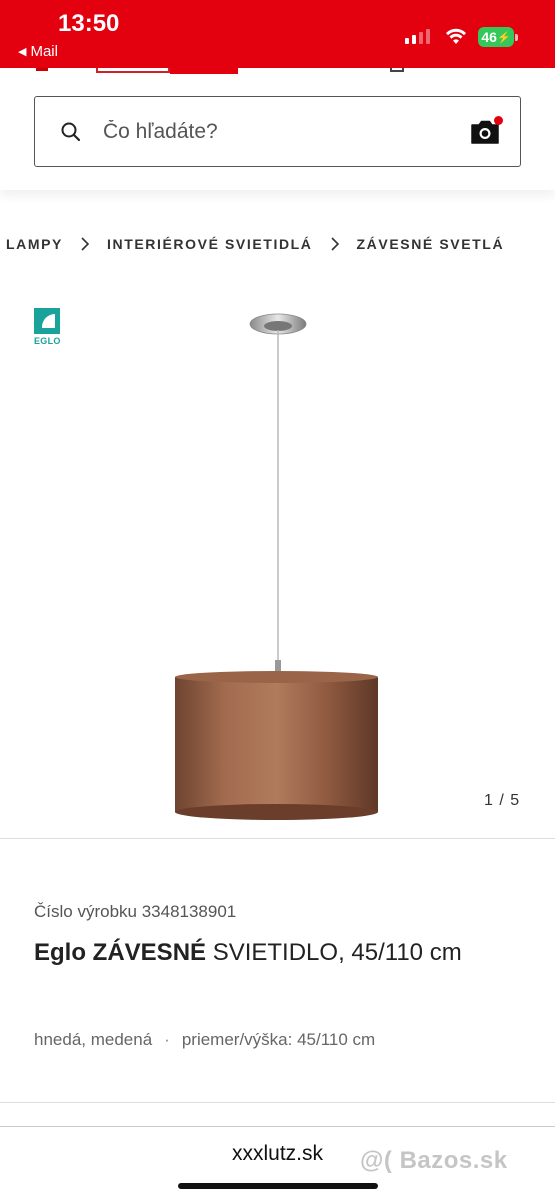 This screenshot has height=1200, width=555. I want to click on brand-logo: EGLO, so click(48, 328).